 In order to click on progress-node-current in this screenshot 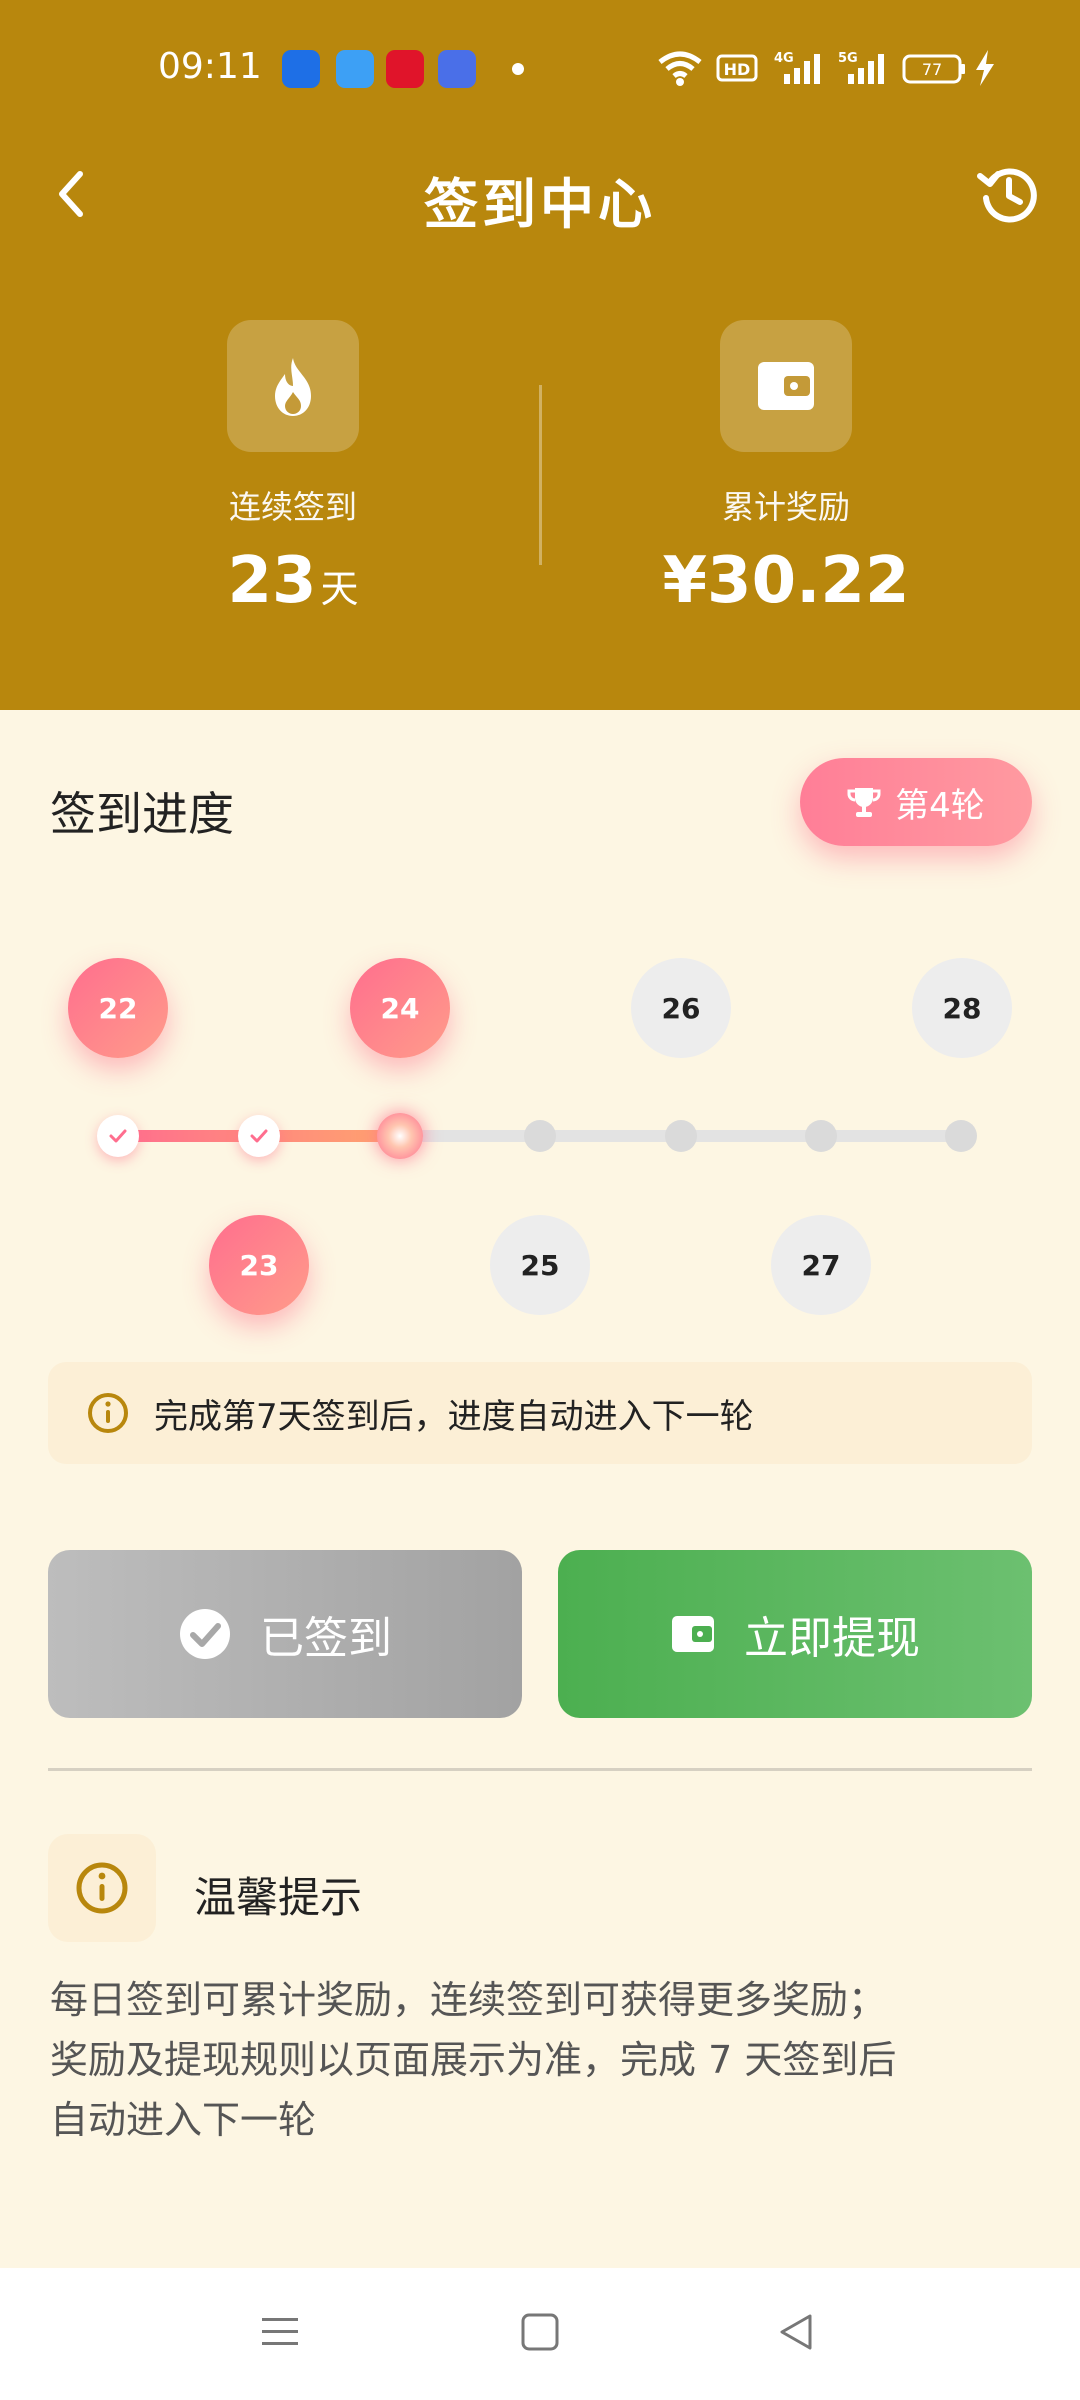, I will do `click(400, 1136)`.